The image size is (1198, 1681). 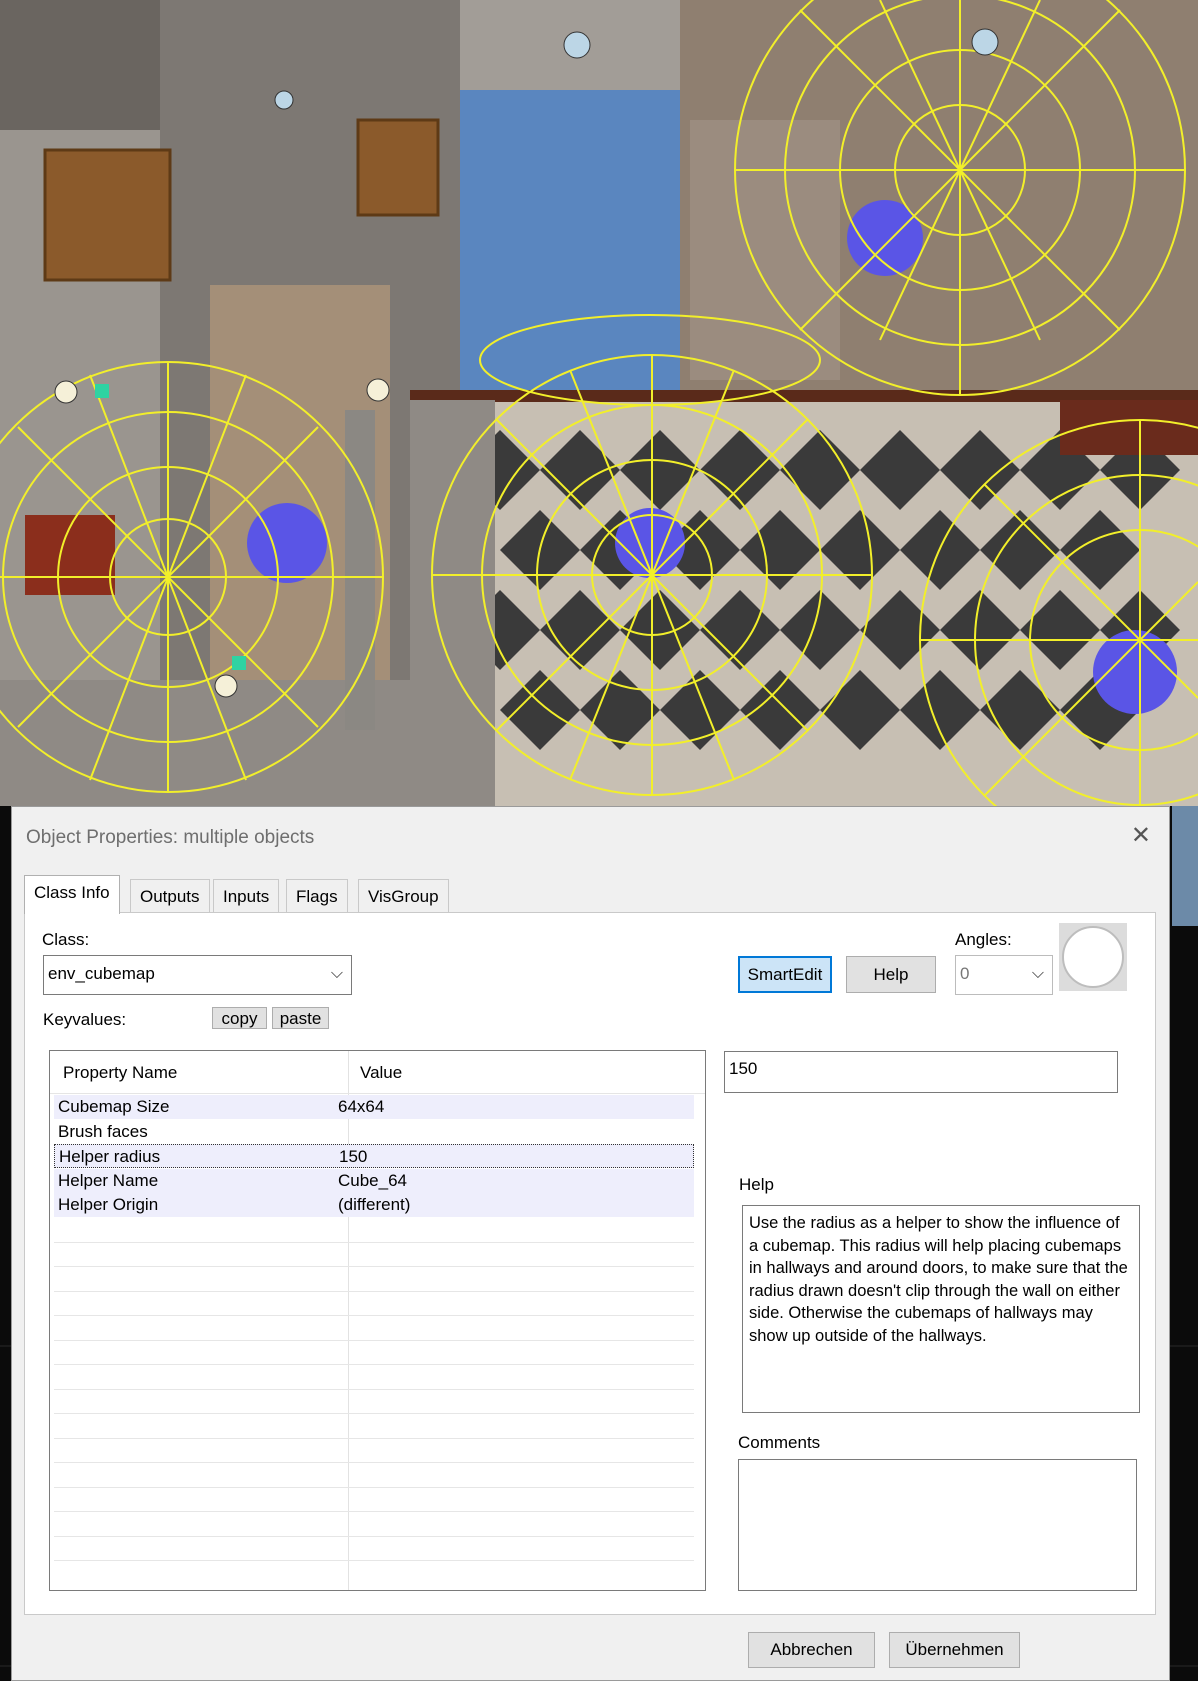 I want to click on comments-field, so click(x=937, y=1525).